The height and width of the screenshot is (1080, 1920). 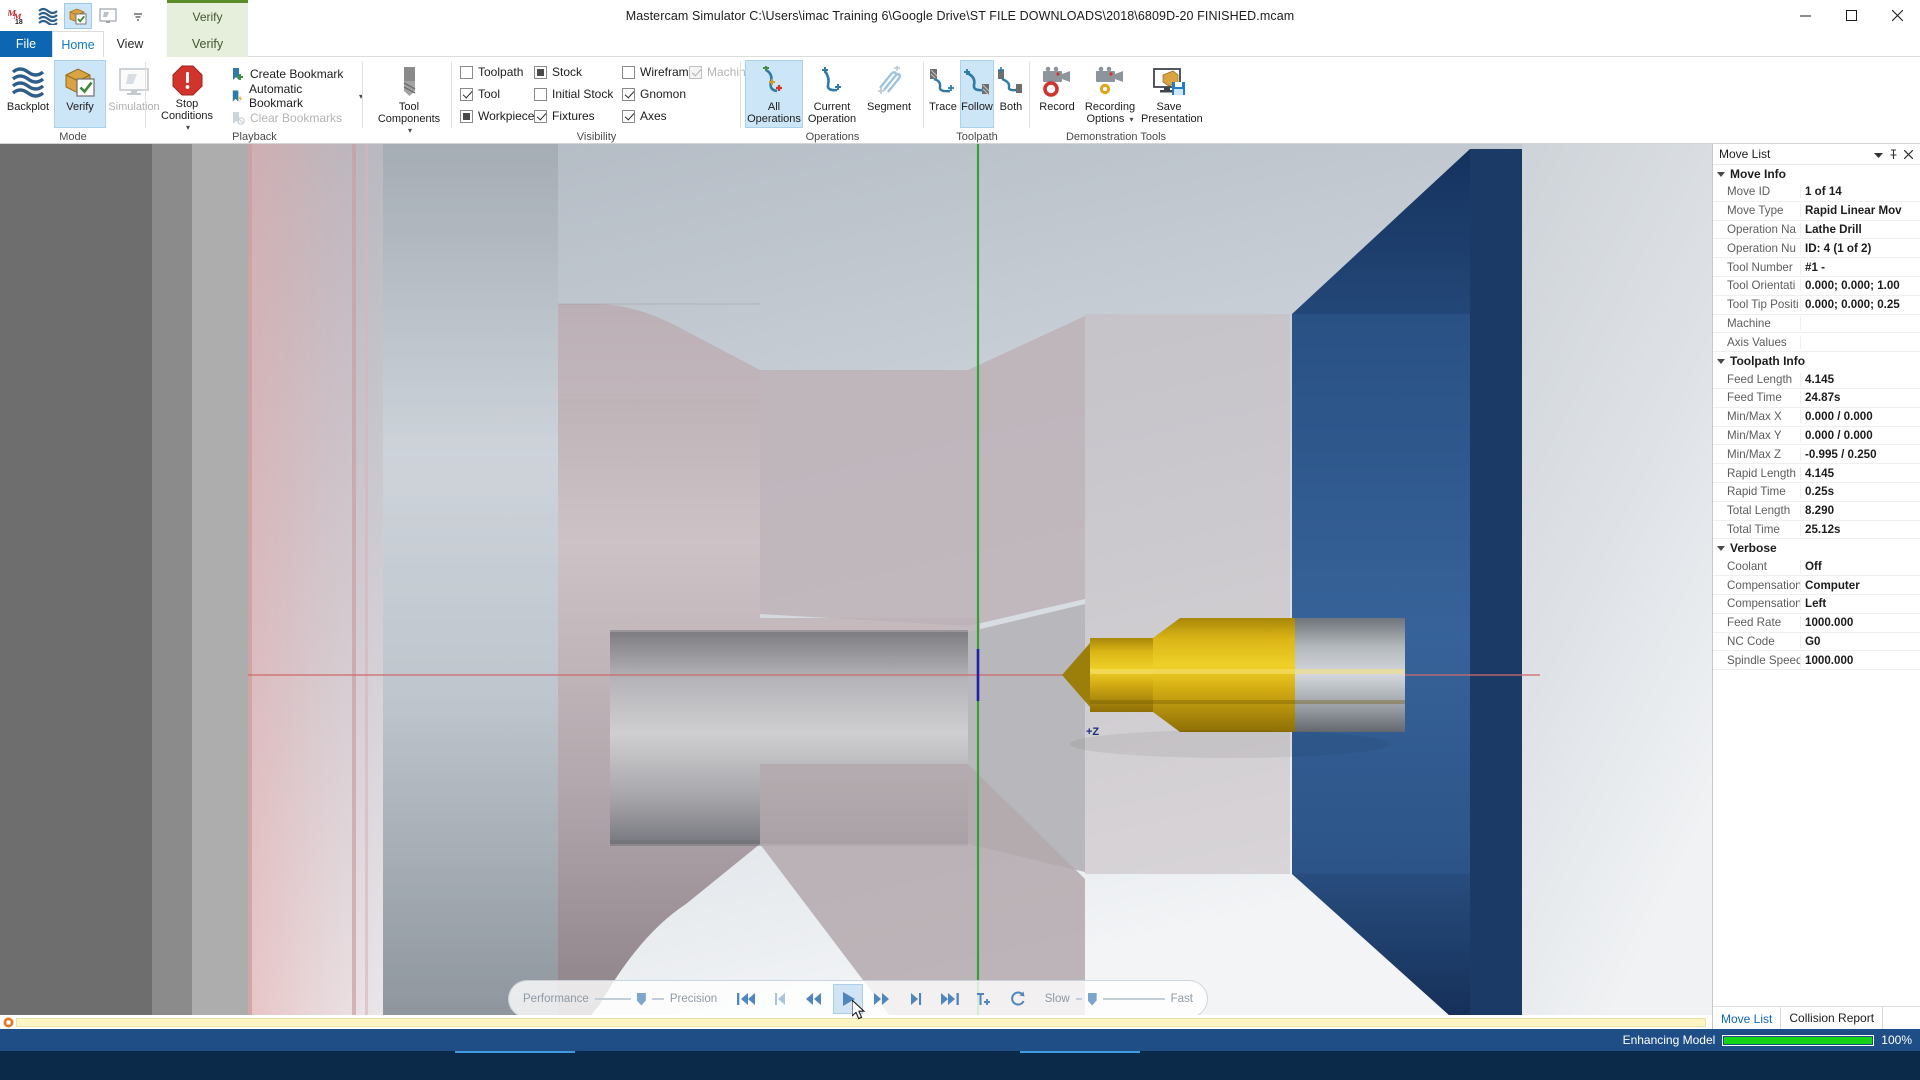 I want to click on all-operations-button: All Operations, so click(x=774, y=94).